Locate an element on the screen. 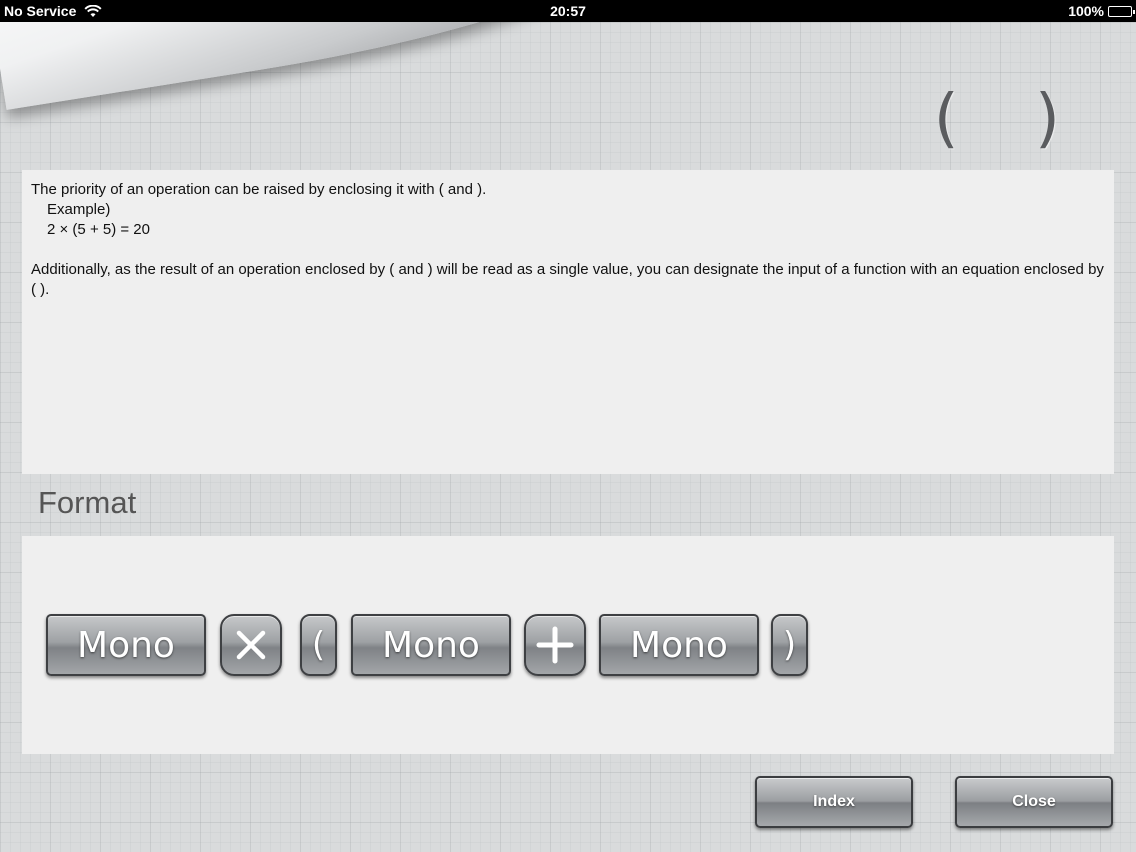 This screenshot has height=852, width=1136. battery-icon is located at coordinates (1121, 11).